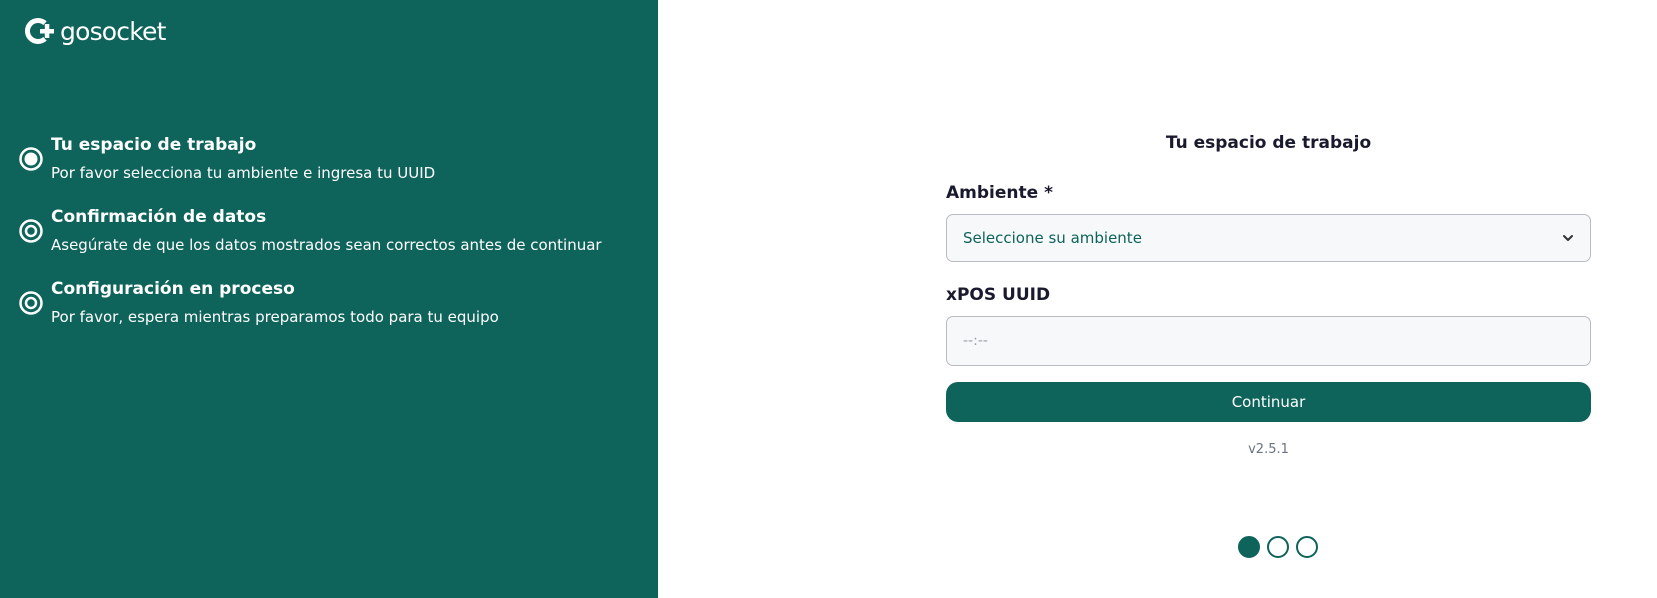  I want to click on pagination-dots, so click(1278, 547).